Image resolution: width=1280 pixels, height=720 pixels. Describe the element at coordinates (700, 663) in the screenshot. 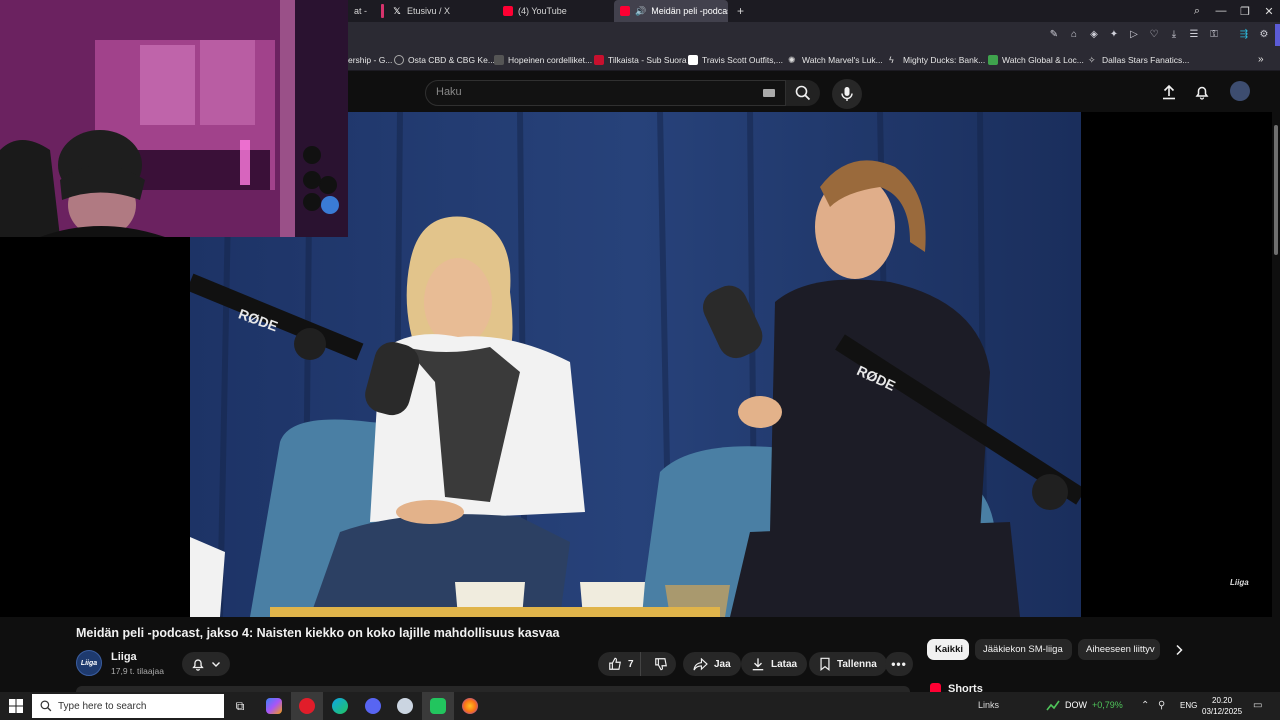

I see `share-arrow-icon` at that location.